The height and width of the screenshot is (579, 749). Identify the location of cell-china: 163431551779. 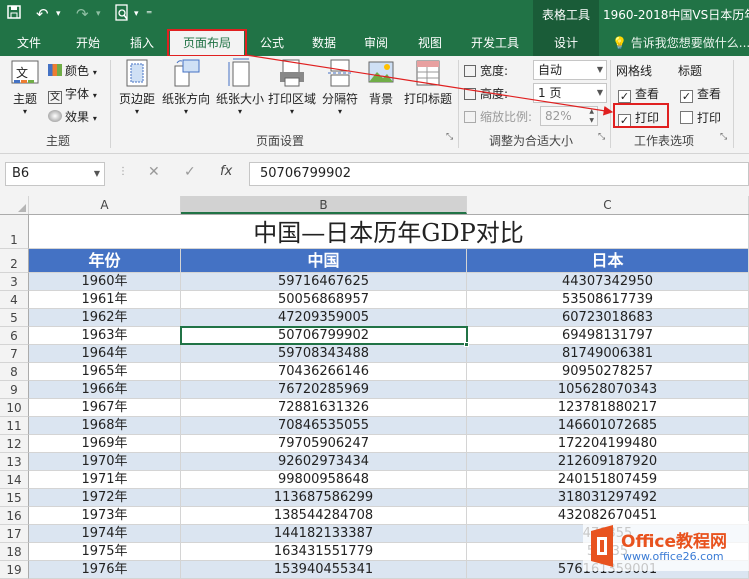
(324, 552).